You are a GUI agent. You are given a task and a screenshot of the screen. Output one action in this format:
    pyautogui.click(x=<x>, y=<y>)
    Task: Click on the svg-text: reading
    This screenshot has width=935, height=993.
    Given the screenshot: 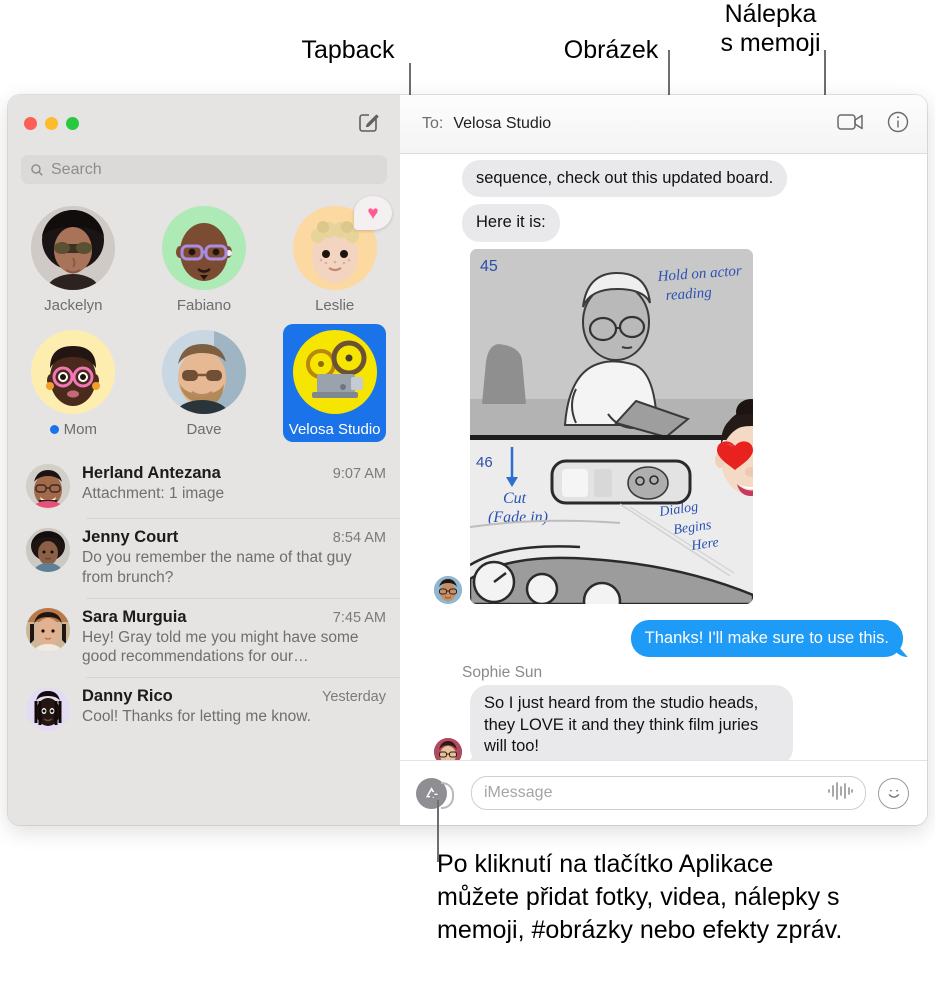 What is the action you would take?
    pyautogui.click(x=689, y=294)
    